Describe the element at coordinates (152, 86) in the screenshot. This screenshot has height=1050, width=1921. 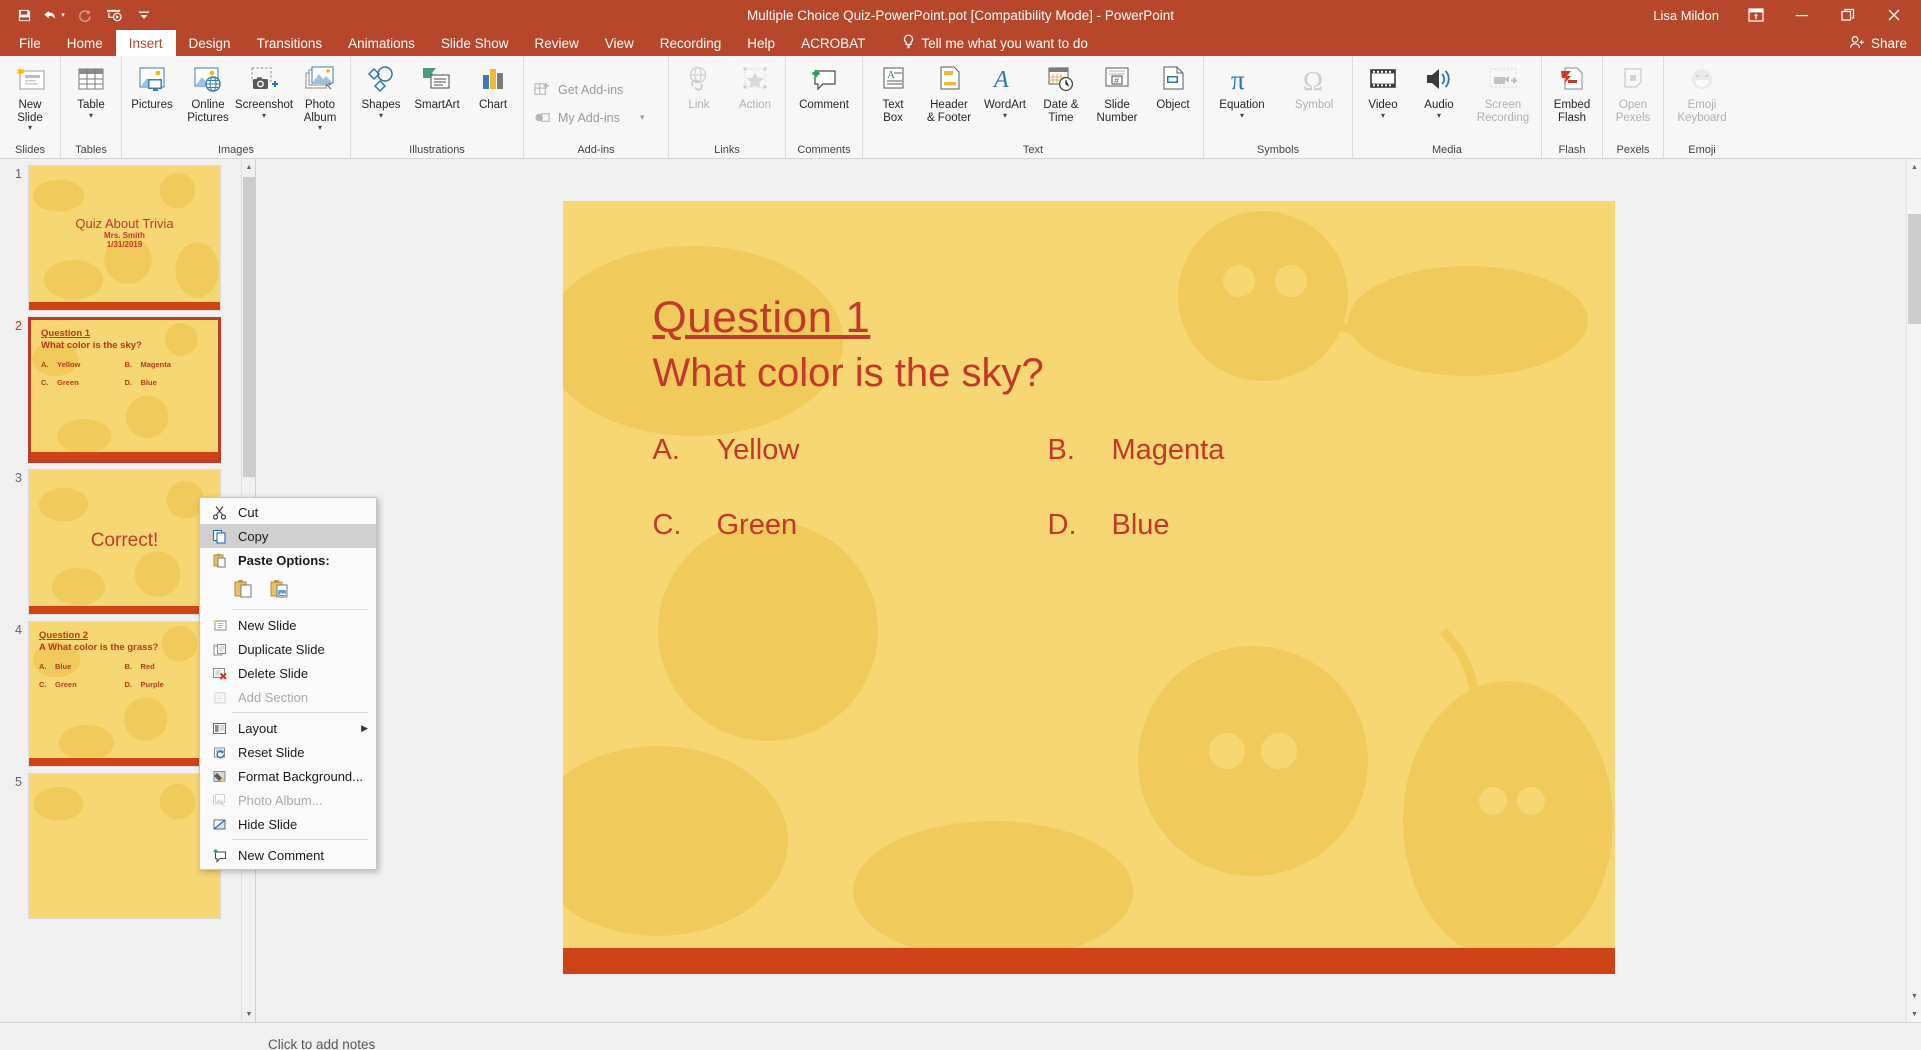
I see `pictures-button: Pictures` at that location.